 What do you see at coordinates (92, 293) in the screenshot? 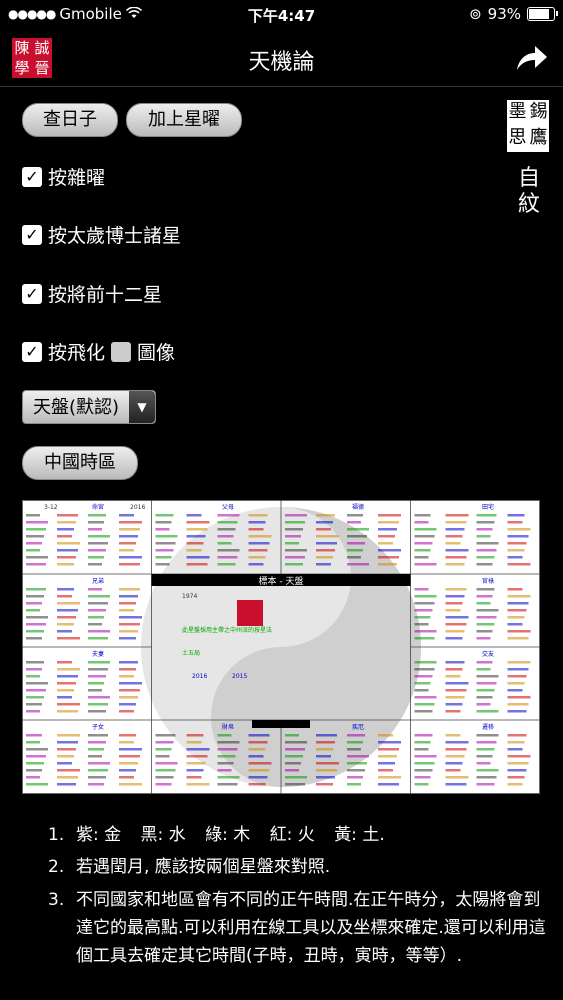
I see `option-jiangqian: ✓ 按將前十二星` at bounding box center [92, 293].